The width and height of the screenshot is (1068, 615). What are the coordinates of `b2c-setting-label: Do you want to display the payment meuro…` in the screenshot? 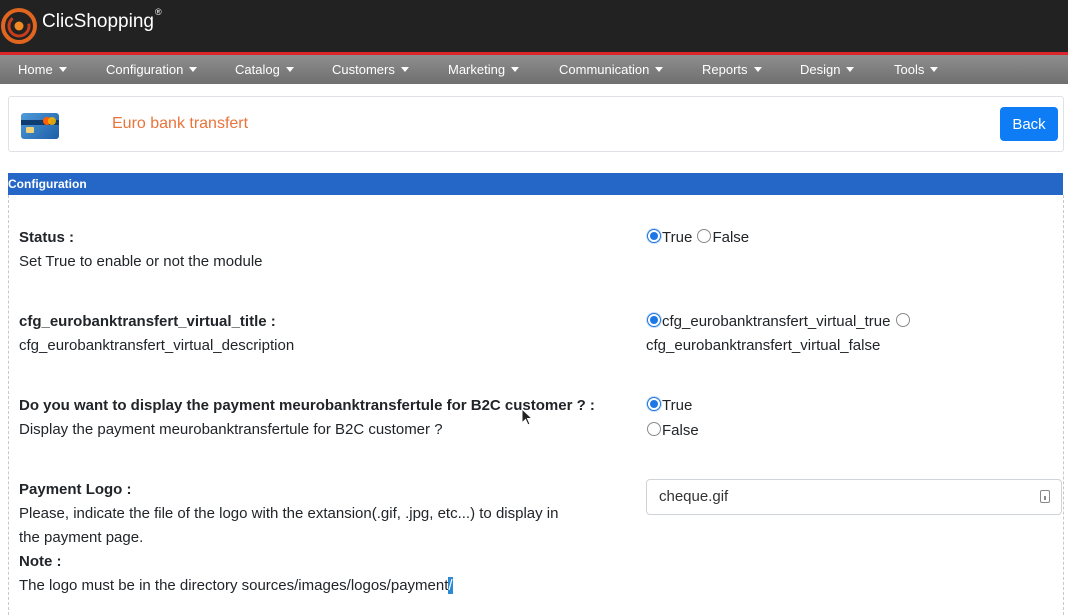 It's located at (307, 418).